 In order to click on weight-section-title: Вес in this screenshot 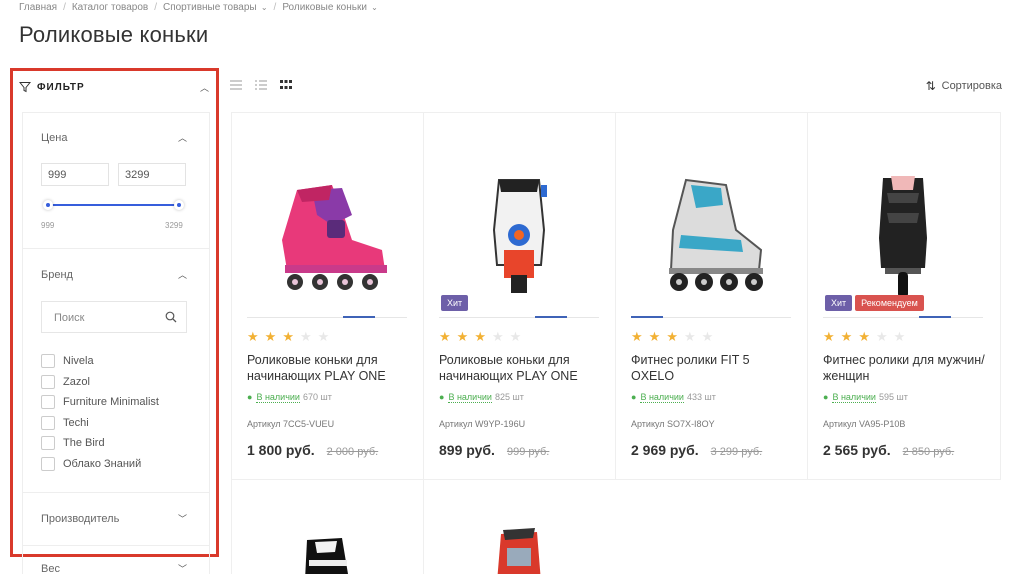, I will do `click(50, 568)`.